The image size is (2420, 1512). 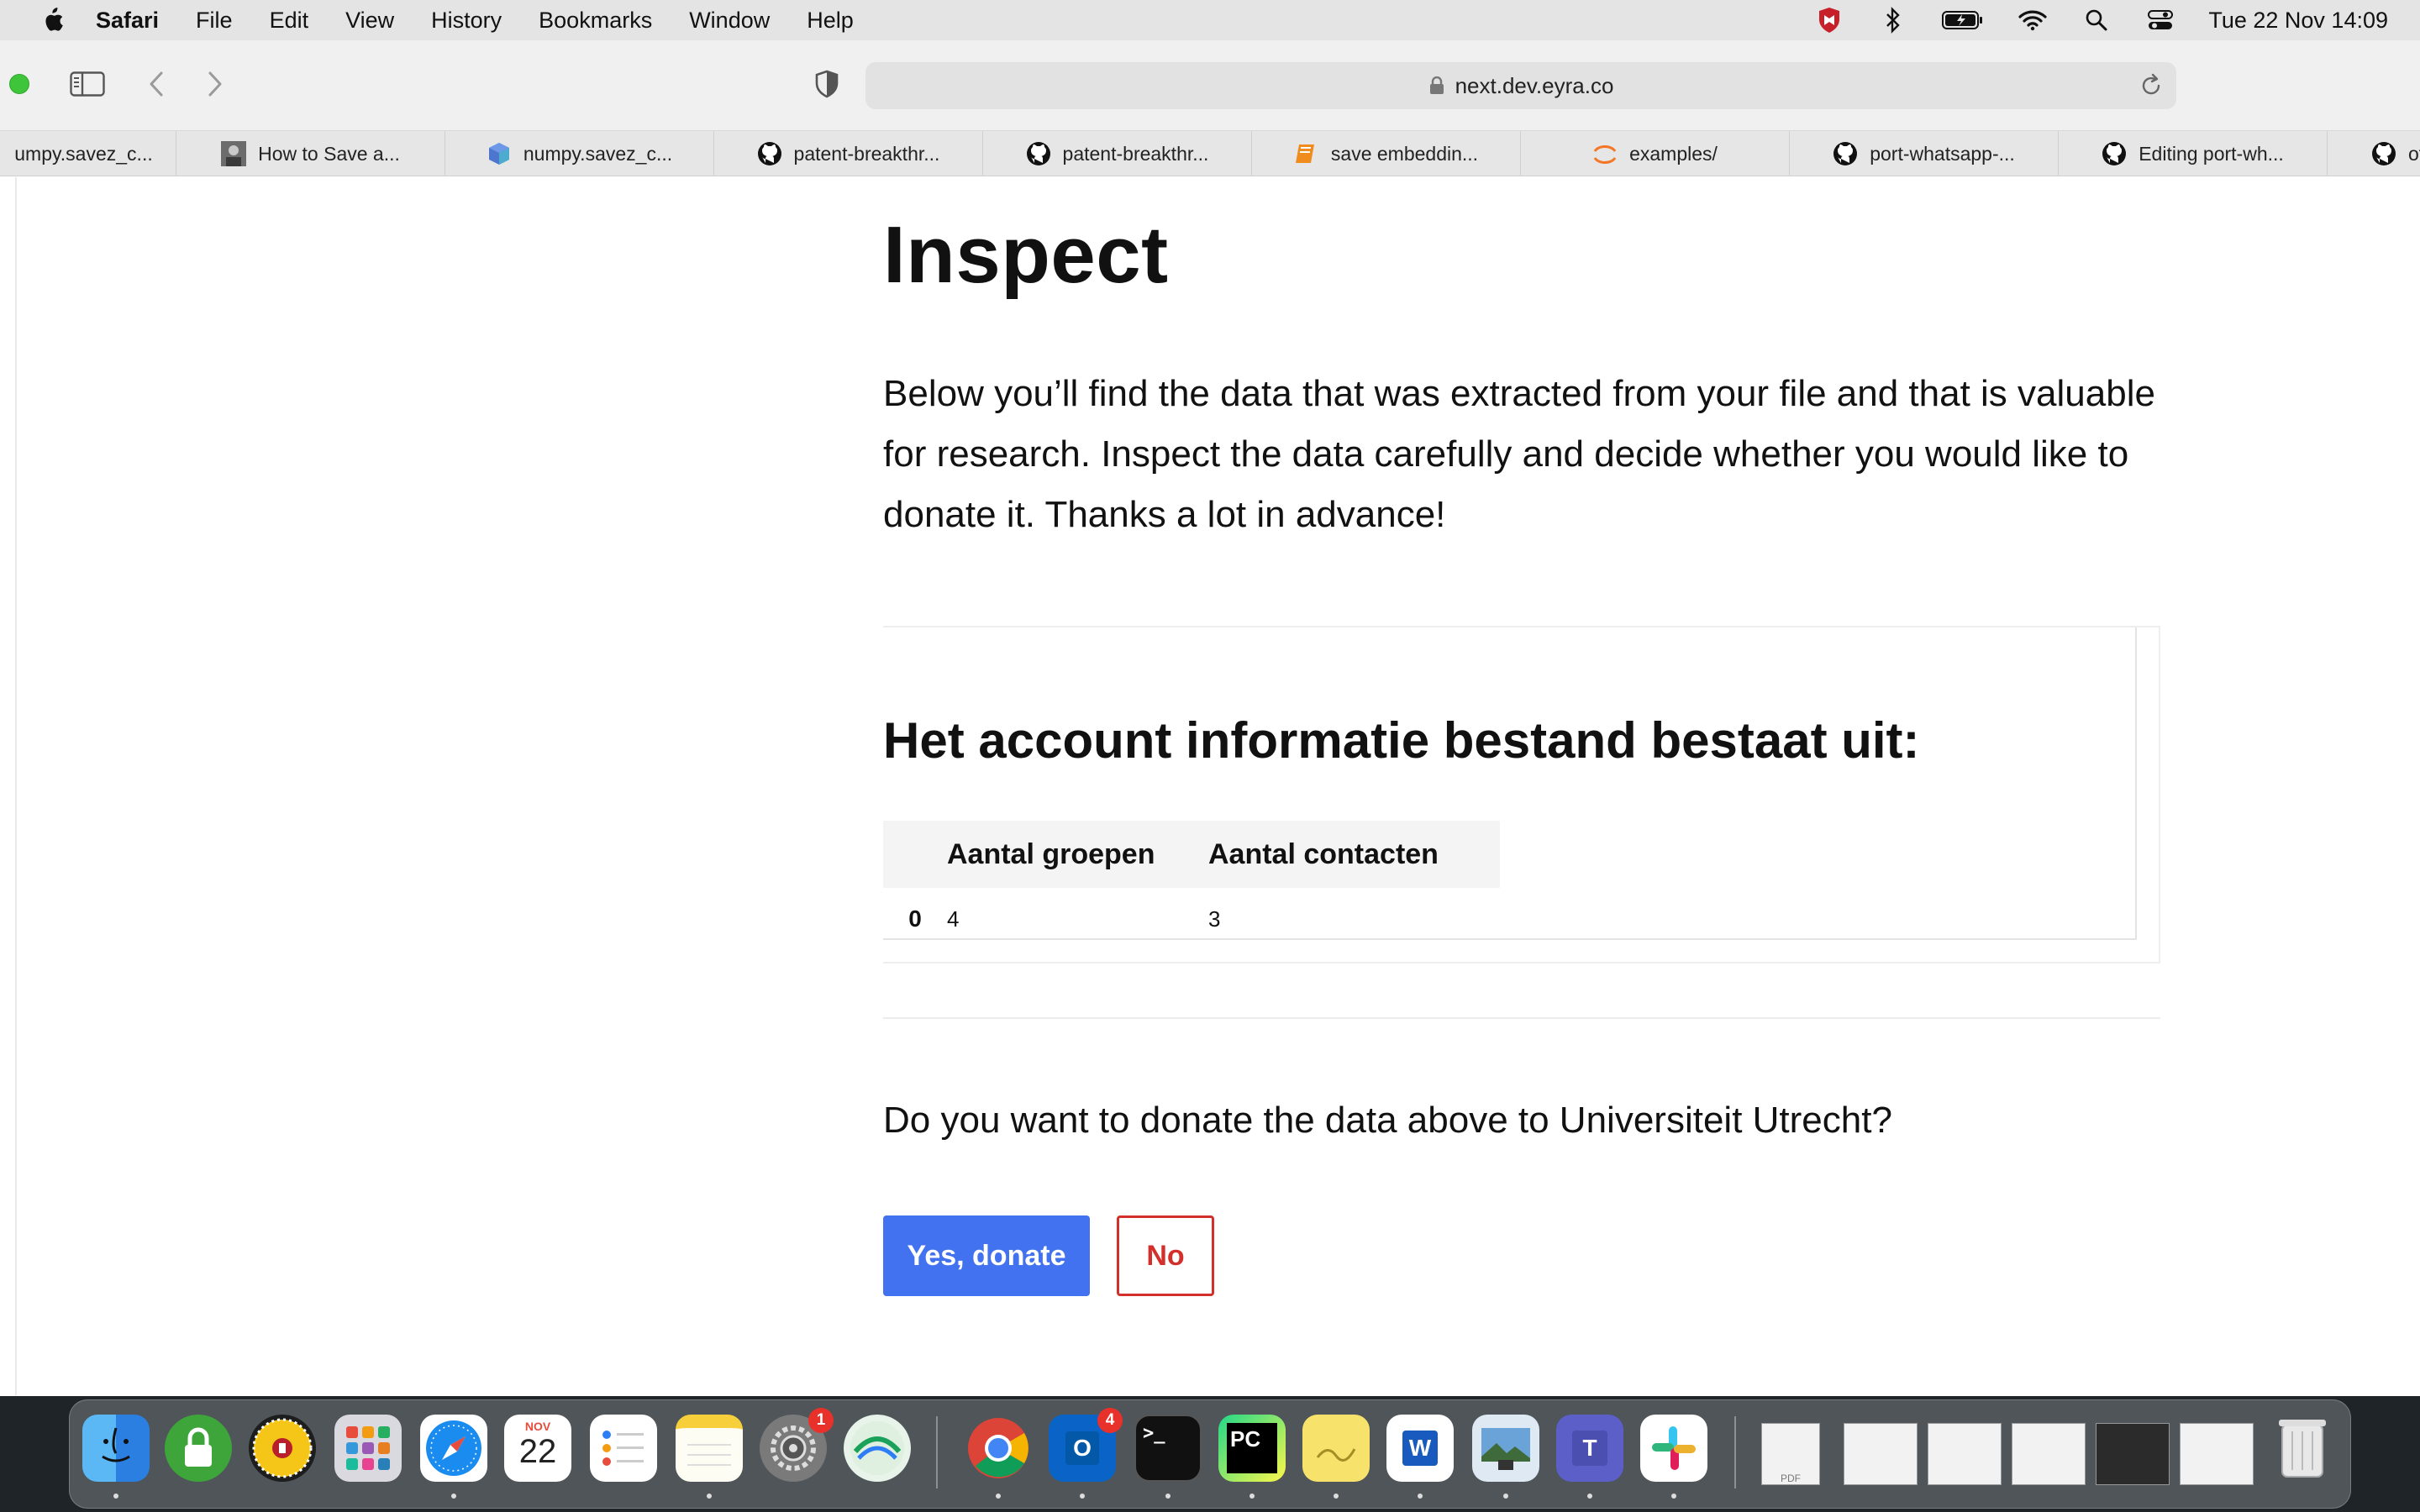 What do you see at coordinates (1965, 1454) in the screenshot?
I see `notes-window-thumbnail` at bounding box center [1965, 1454].